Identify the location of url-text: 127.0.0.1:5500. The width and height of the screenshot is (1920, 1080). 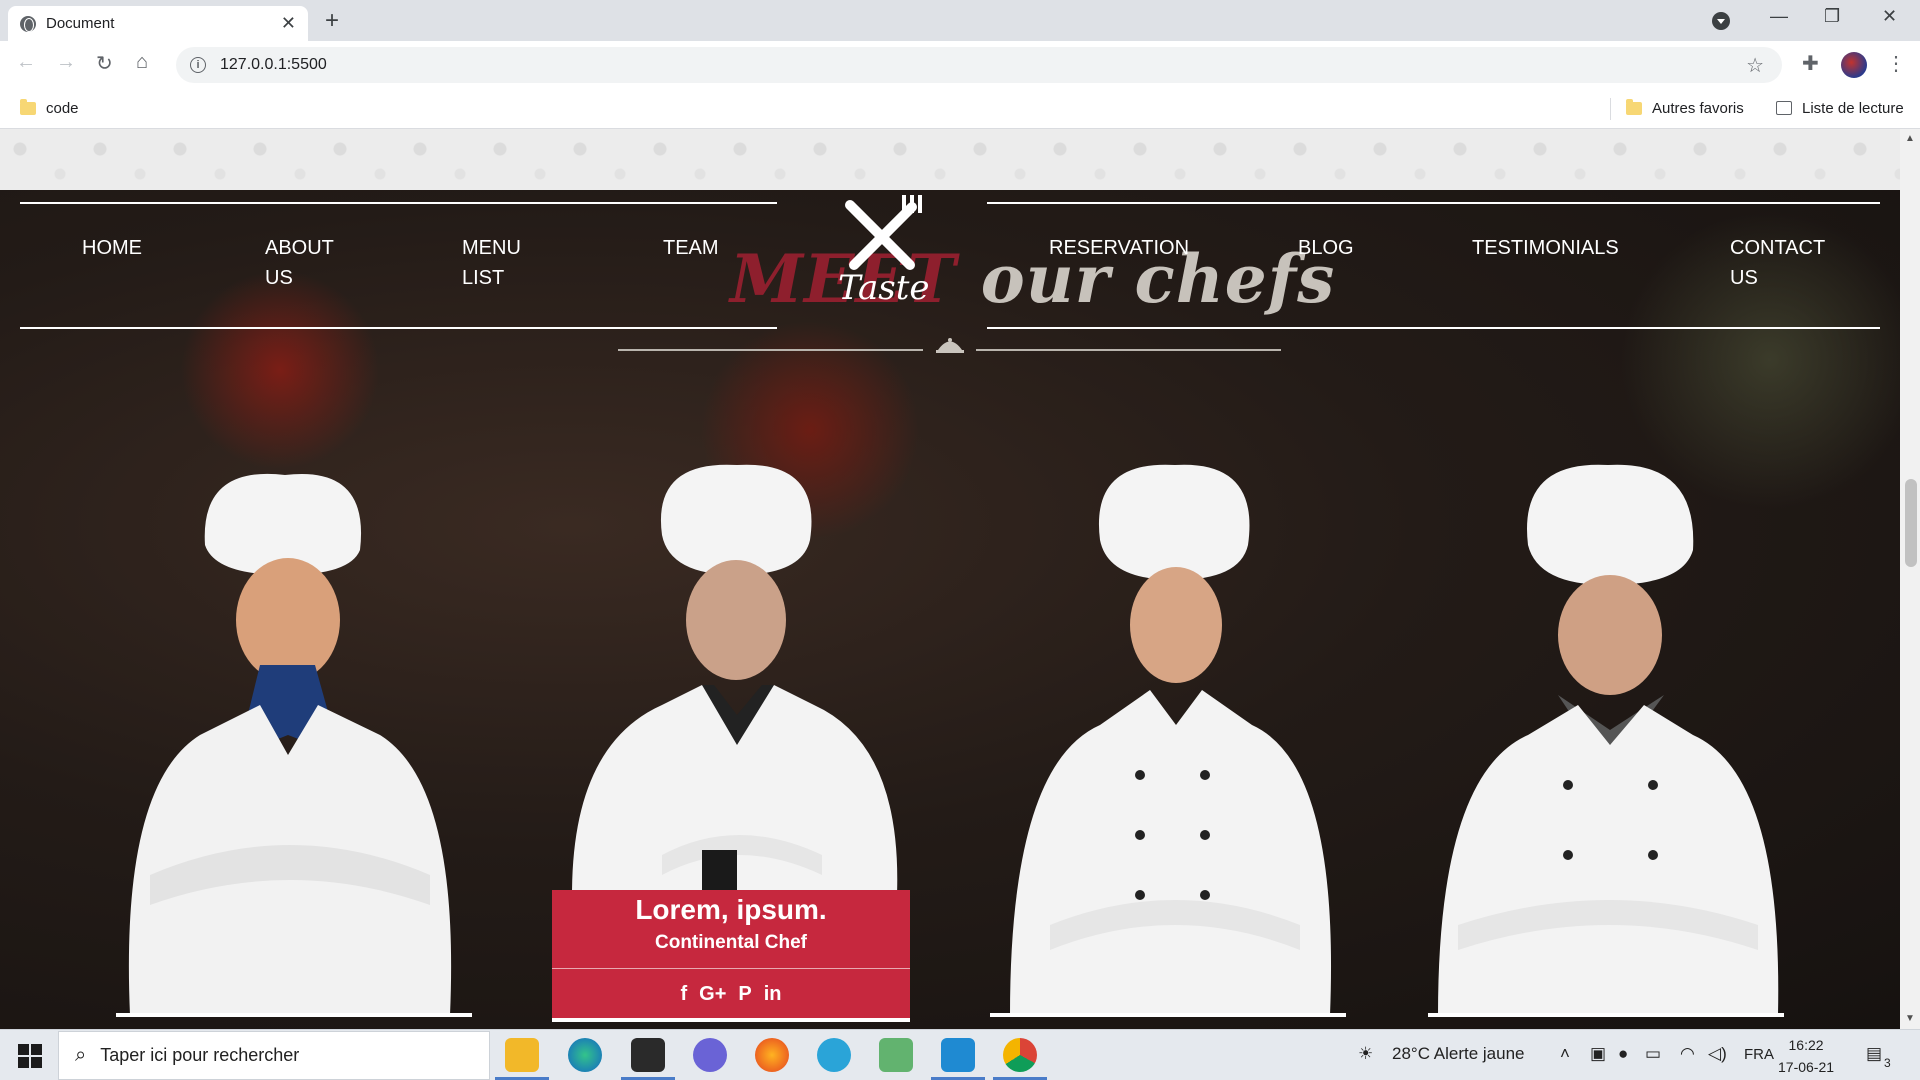
(273, 64).